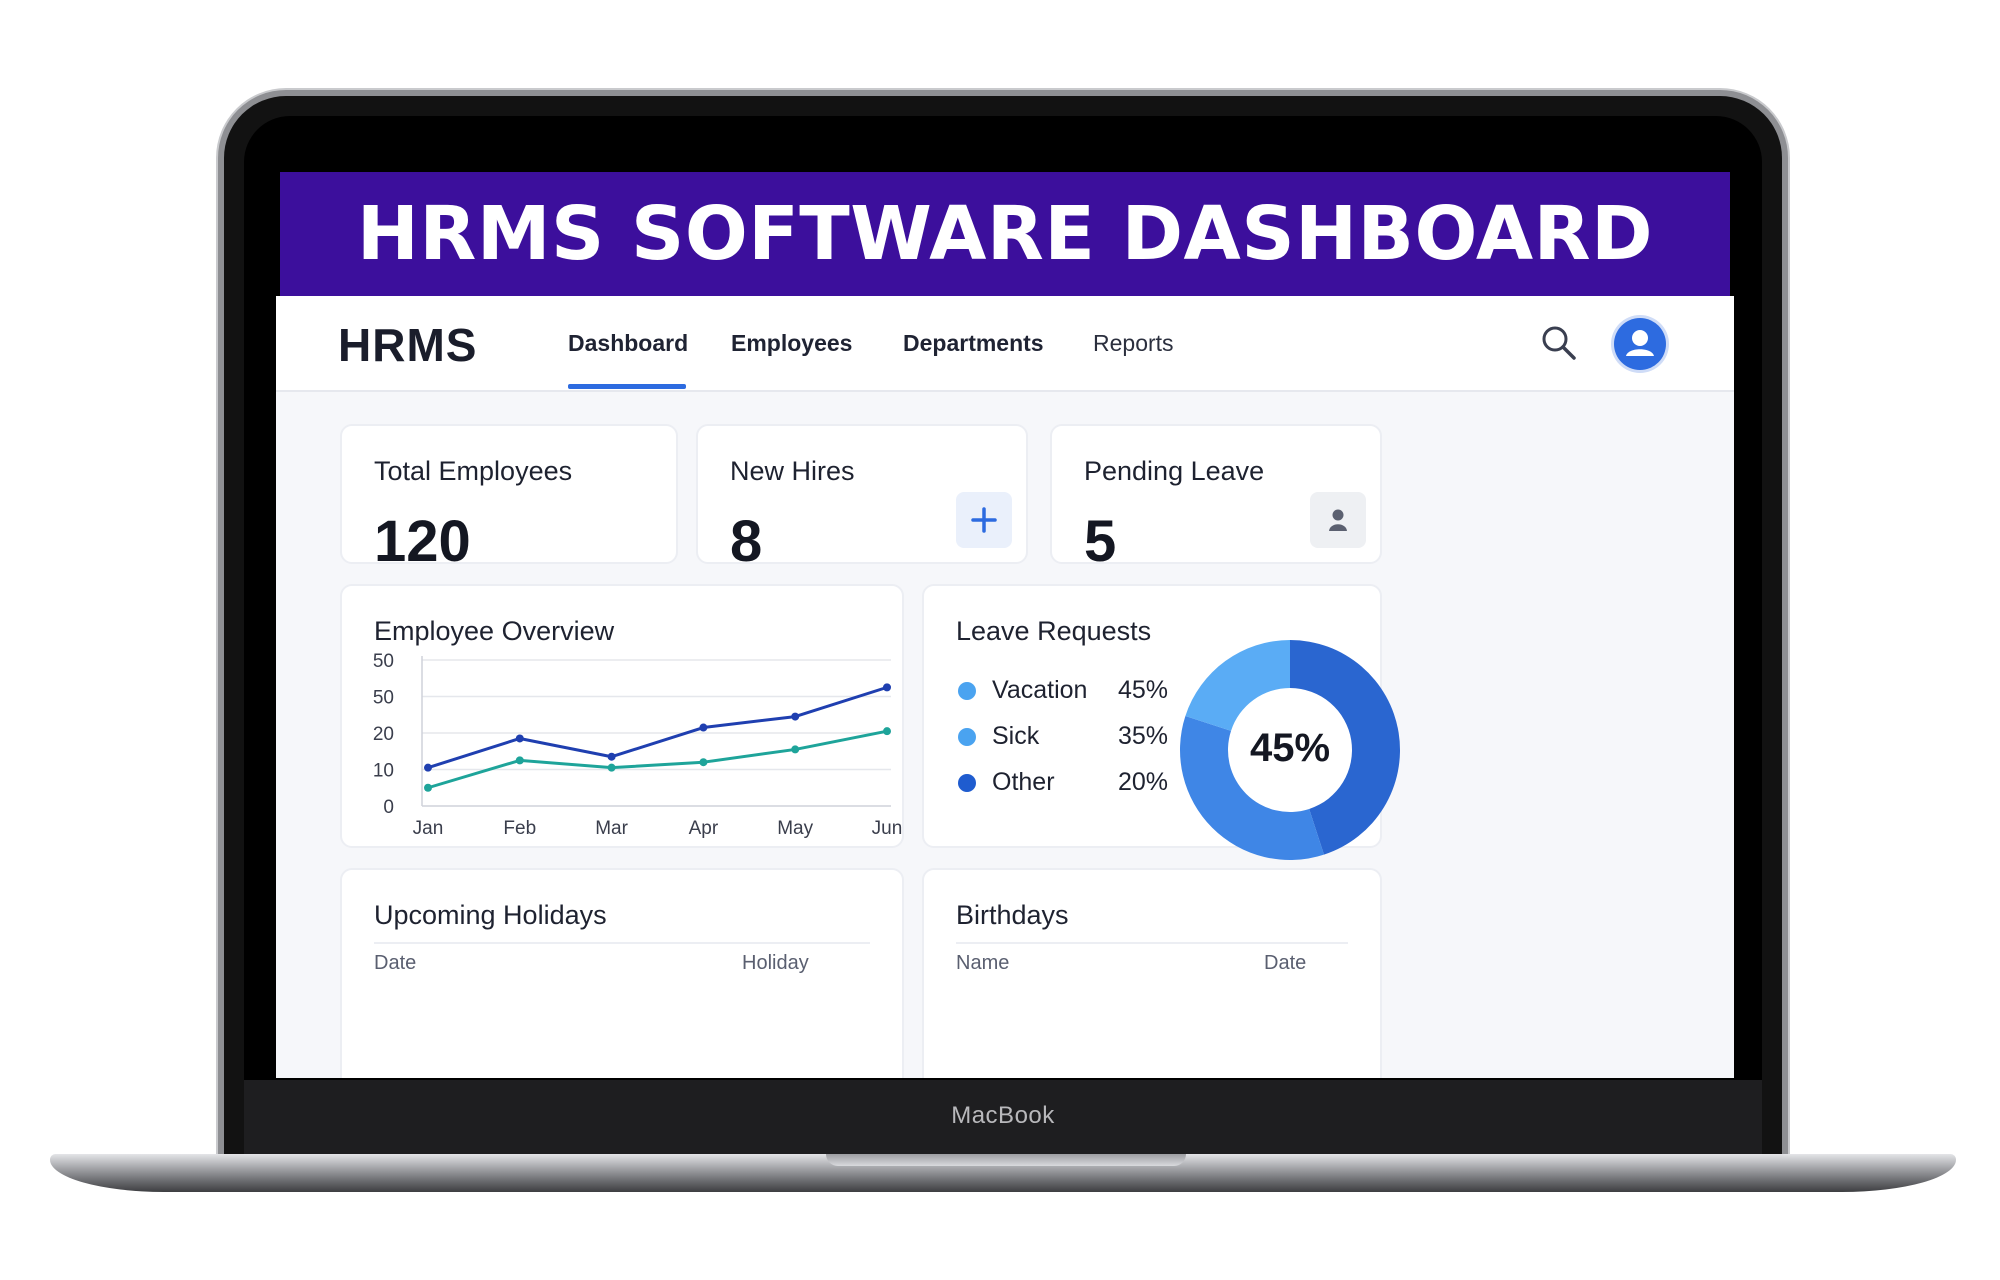  What do you see at coordinates (704, 828) in the screenshot?
I see `x-tick-label: Apr` at bounding box center [704, 828].